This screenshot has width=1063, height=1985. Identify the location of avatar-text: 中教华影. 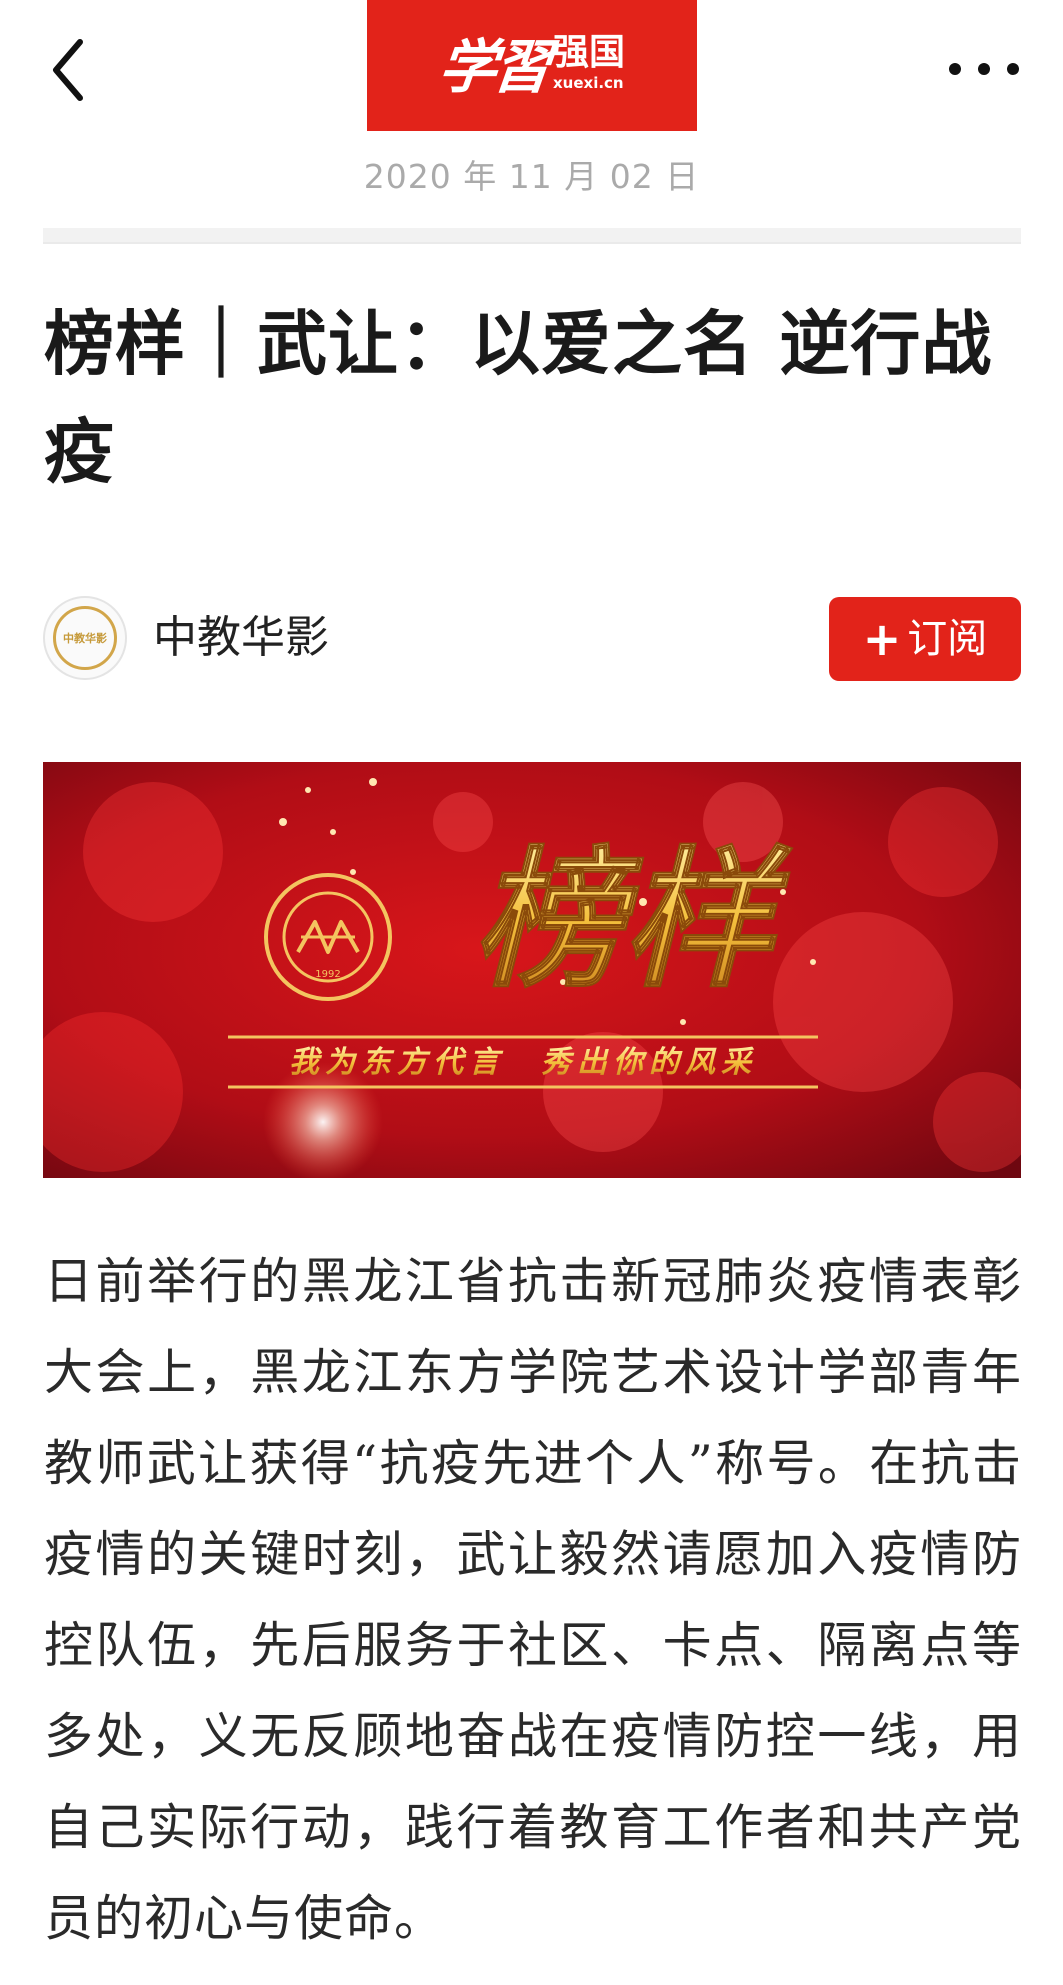
(85, 638).